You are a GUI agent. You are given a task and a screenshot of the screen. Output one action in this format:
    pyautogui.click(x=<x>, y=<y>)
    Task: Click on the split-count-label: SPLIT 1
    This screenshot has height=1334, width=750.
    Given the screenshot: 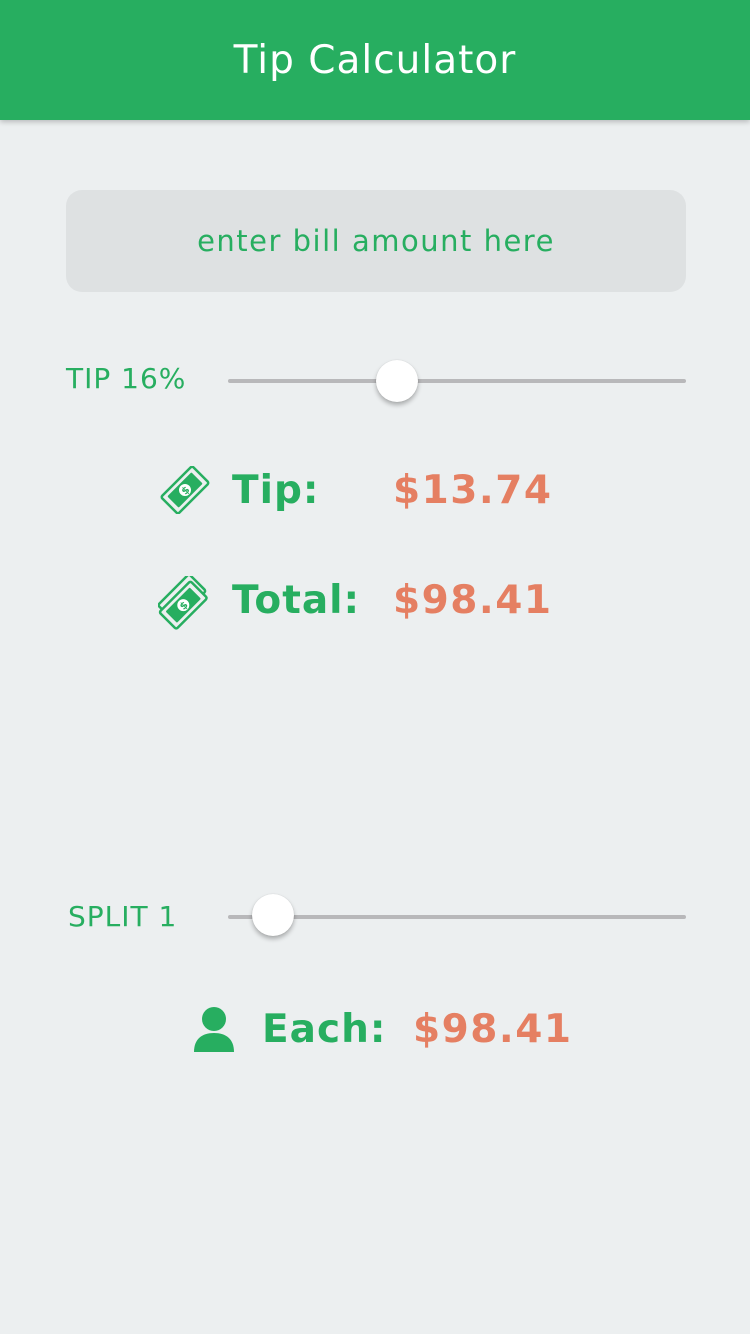 What is the action you would take?
    pyautogui.click(x=123, y=916)
    